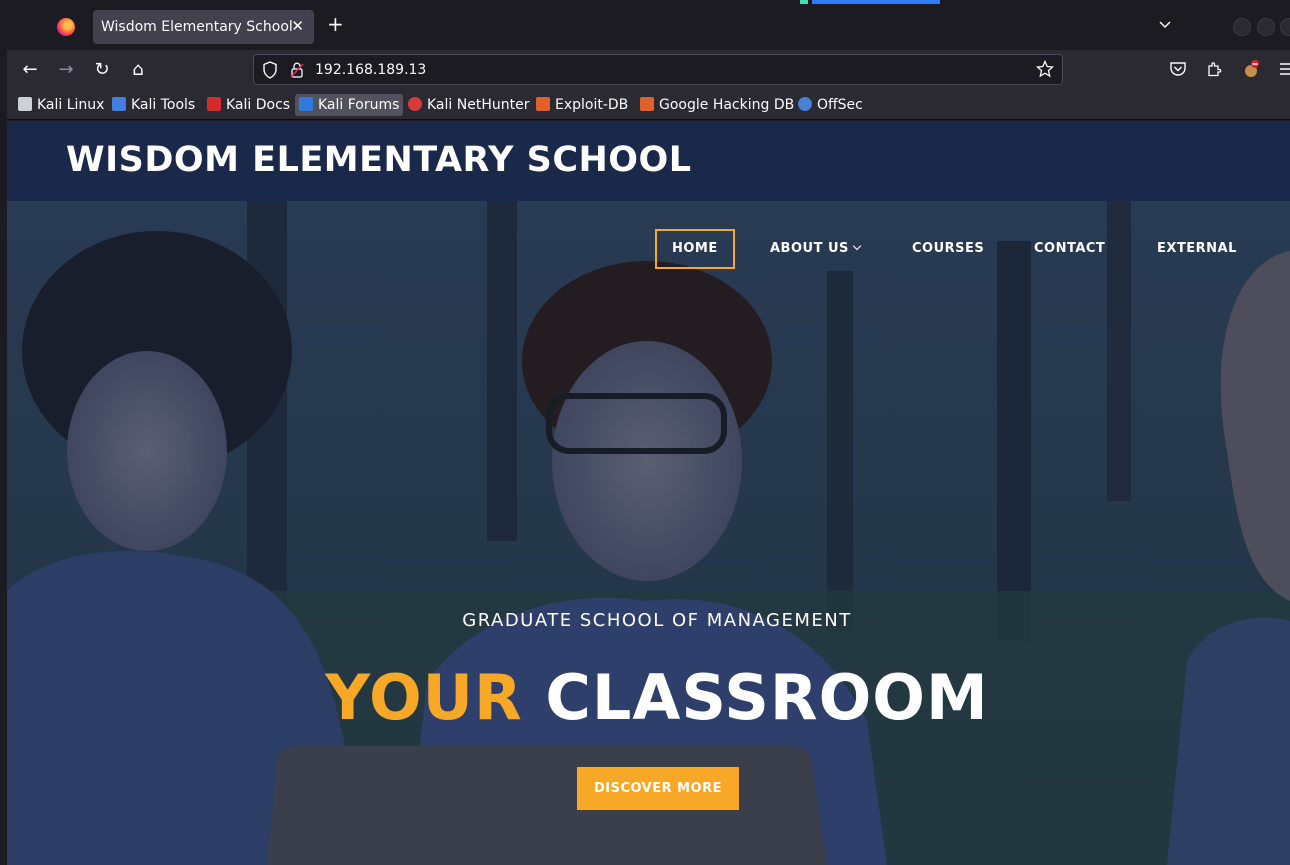  What do you see at coordinates (61, 105) in the screenshot?
I see `bookmark-kali-linux: Kali Linux` at bounding box center [61, 105].